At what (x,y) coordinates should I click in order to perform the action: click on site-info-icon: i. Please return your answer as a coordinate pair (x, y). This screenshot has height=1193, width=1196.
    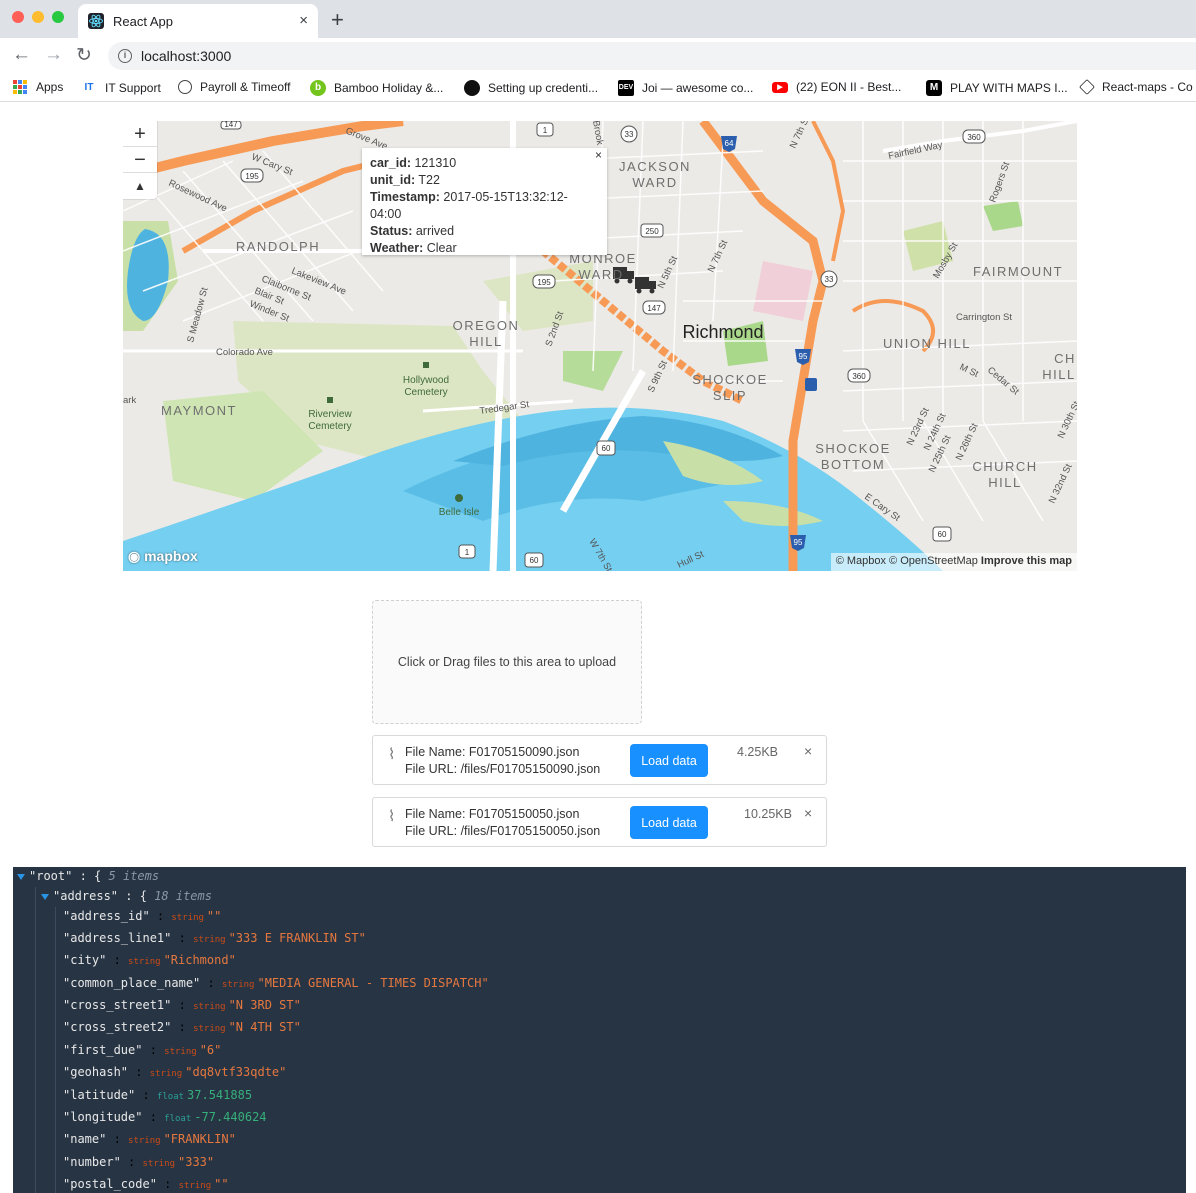
    Looking at the image, I should click on (125, 56).